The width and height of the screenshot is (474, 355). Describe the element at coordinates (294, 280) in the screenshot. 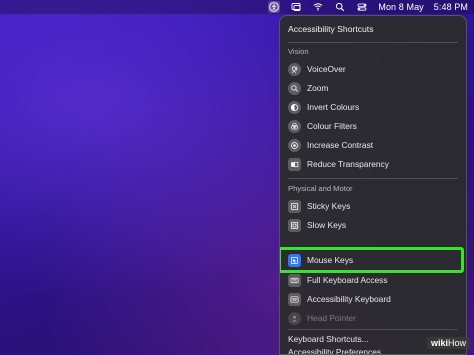

I see `keyboard-icon` at that location.